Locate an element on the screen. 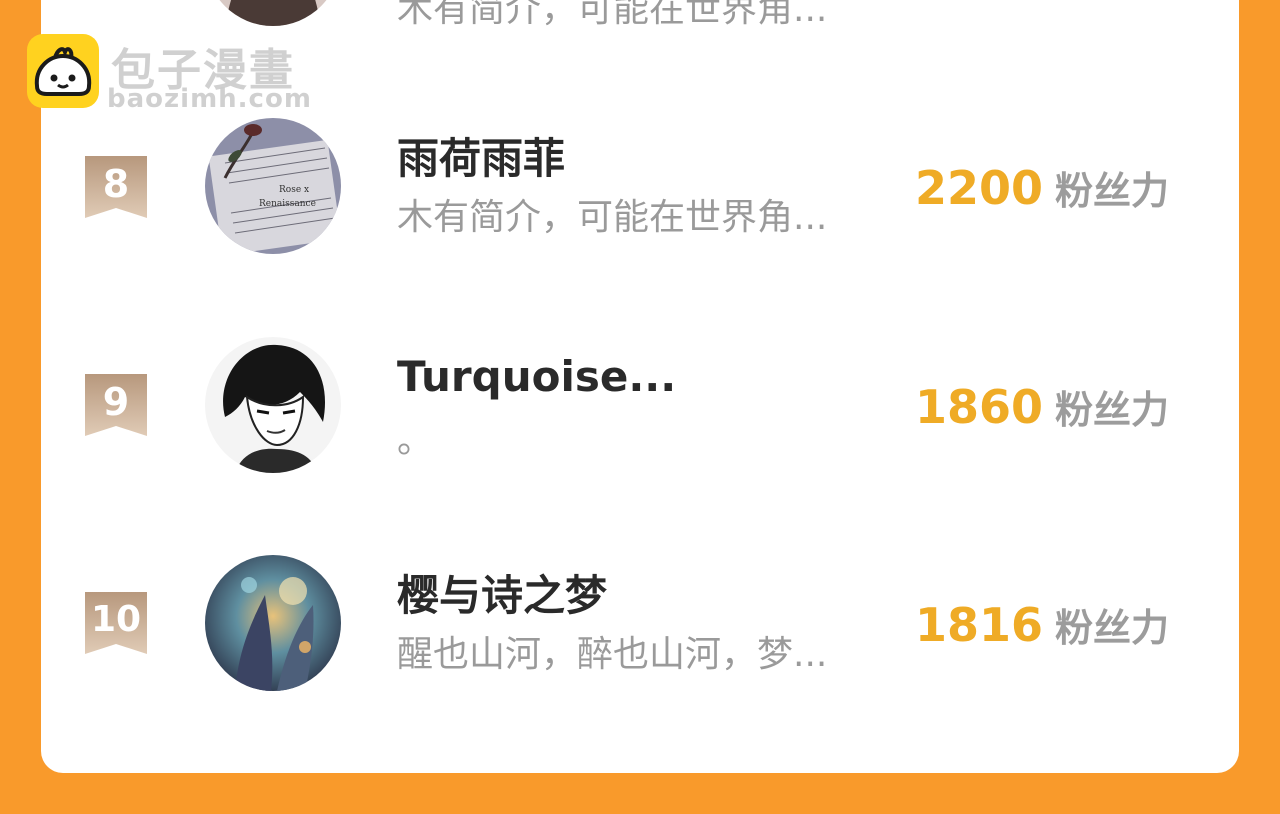 This screenshot has height=814, width=1280. user-description: 。 is located at coordinates (415, 440).